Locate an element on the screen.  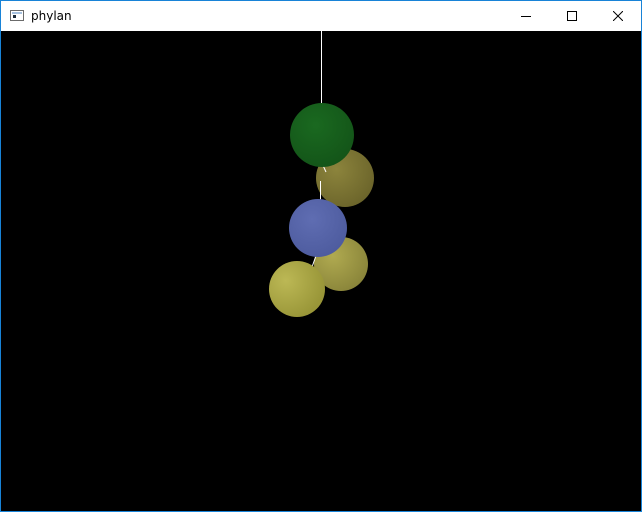
app-window-icon is located at coordinates (17, 15).